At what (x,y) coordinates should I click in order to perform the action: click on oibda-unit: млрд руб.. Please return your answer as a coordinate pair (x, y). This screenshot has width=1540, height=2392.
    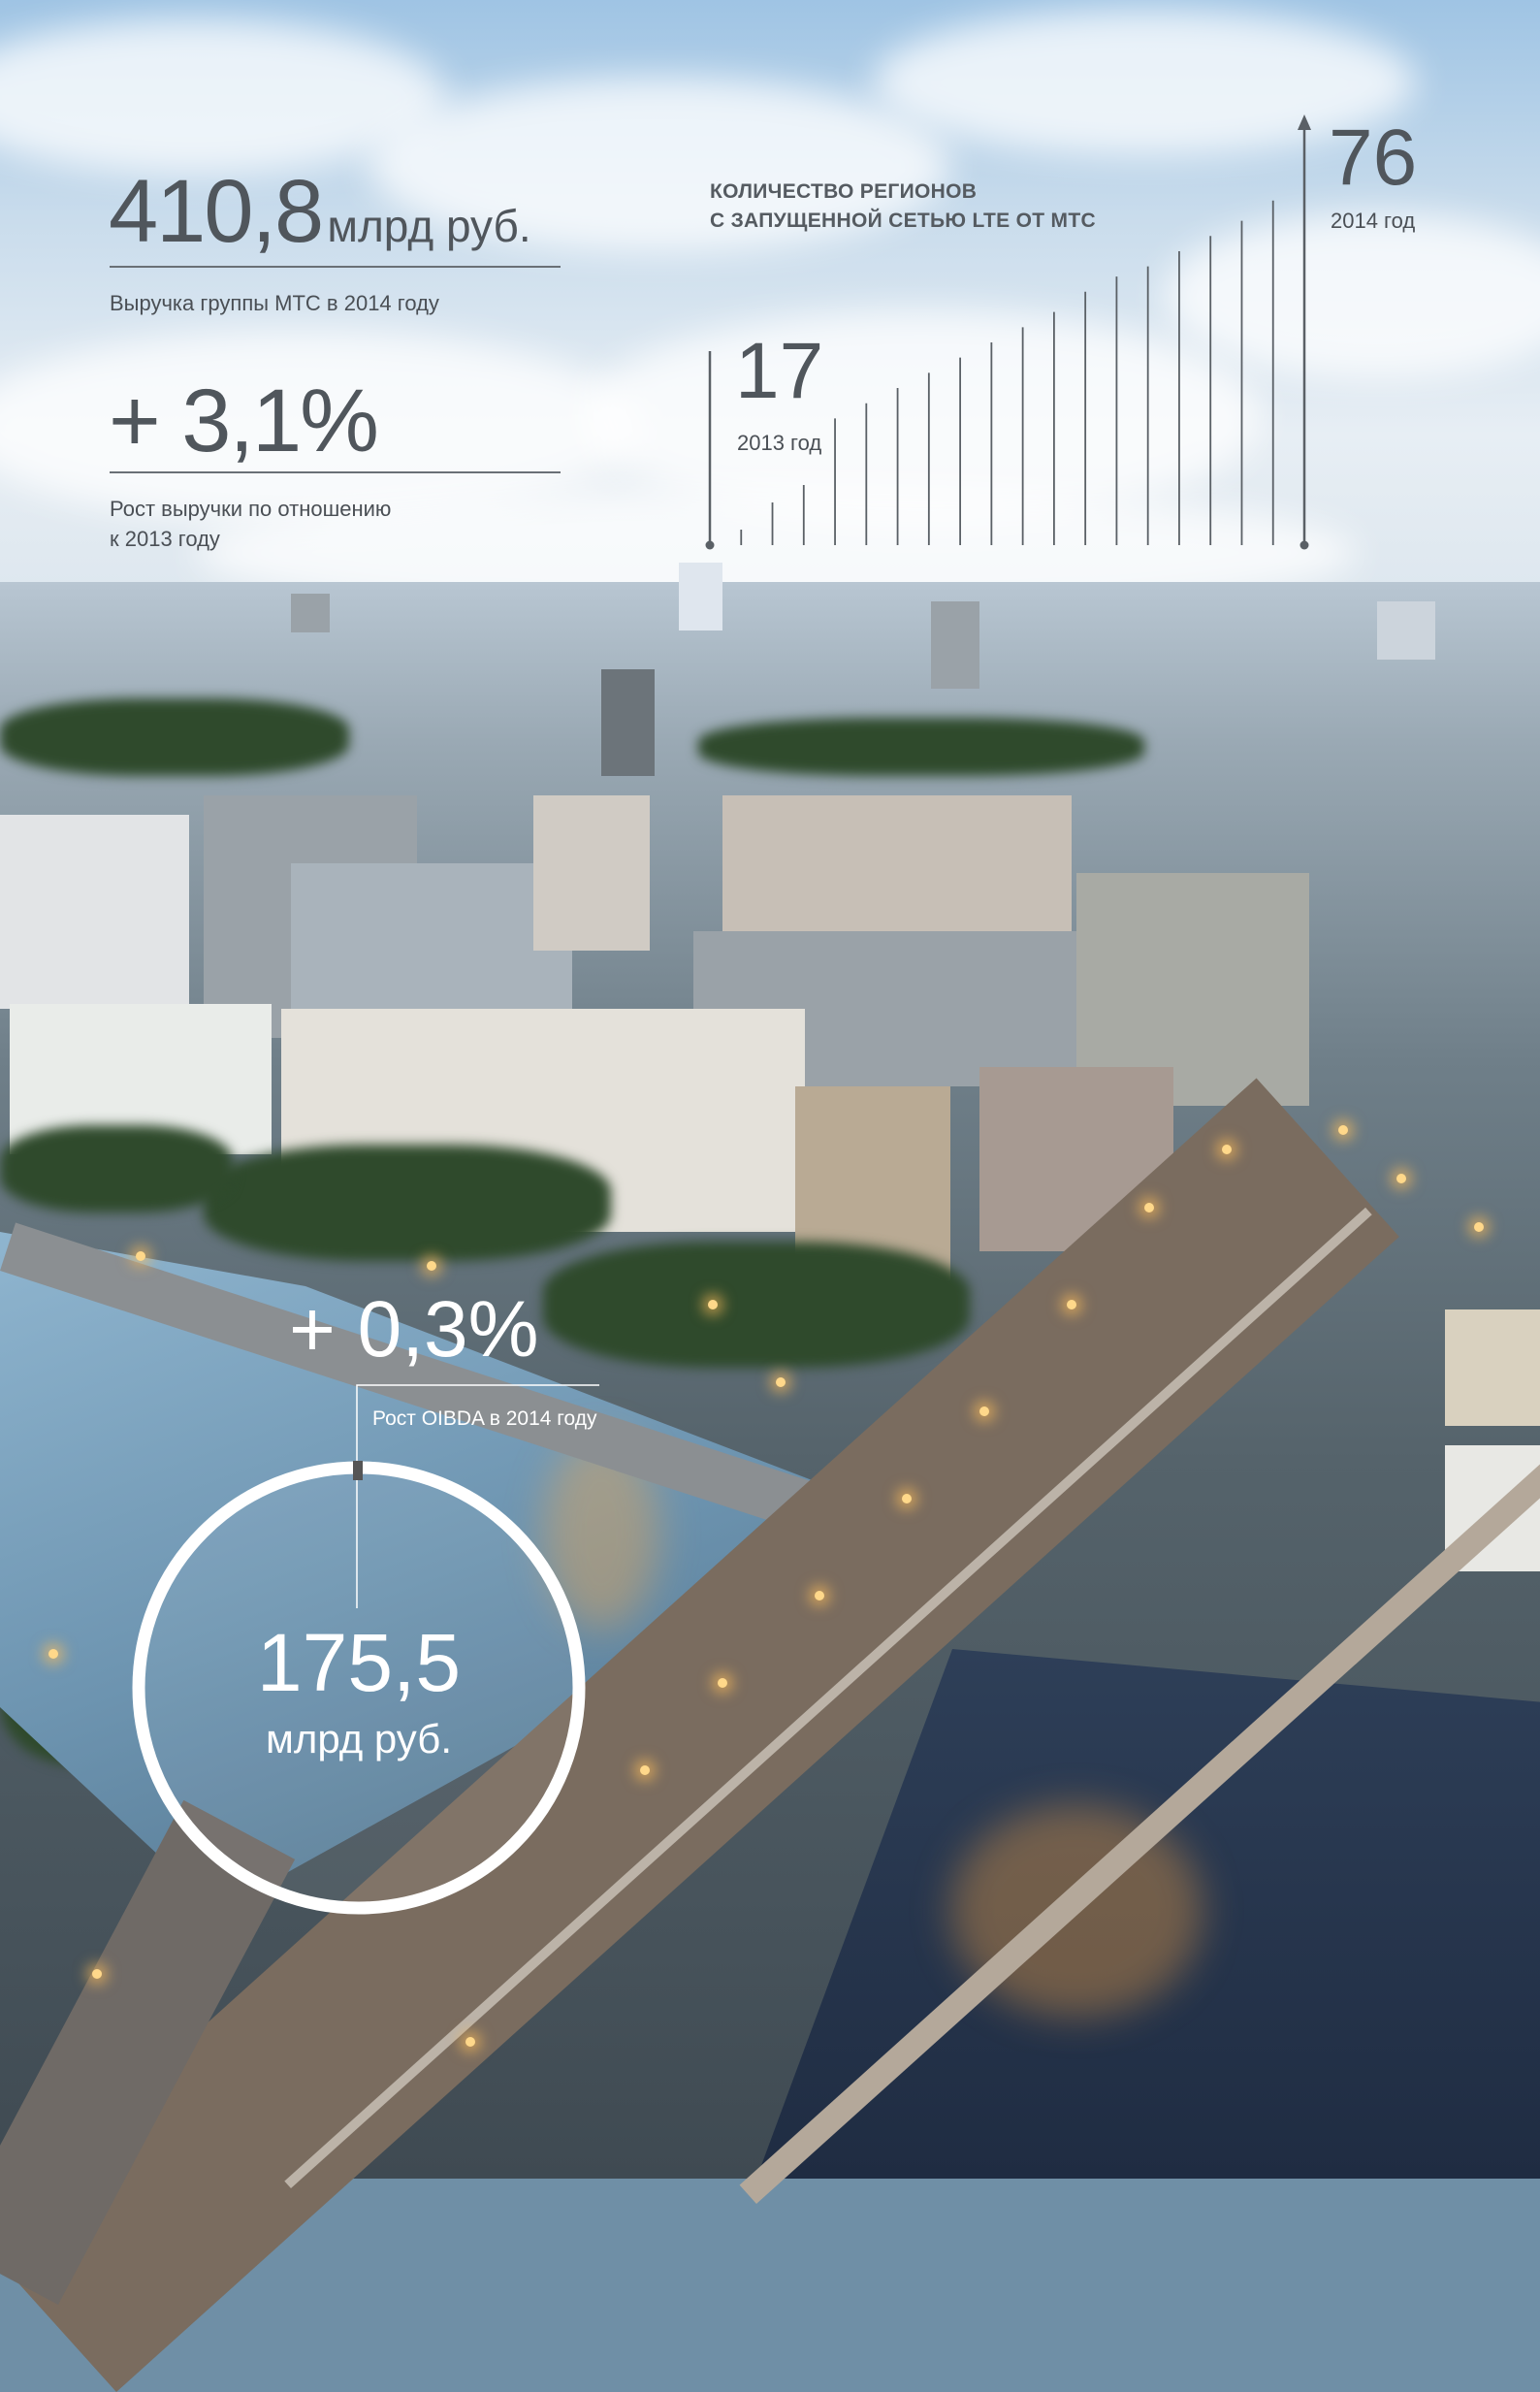
    Looking at the image, I should click on (359, 1739).